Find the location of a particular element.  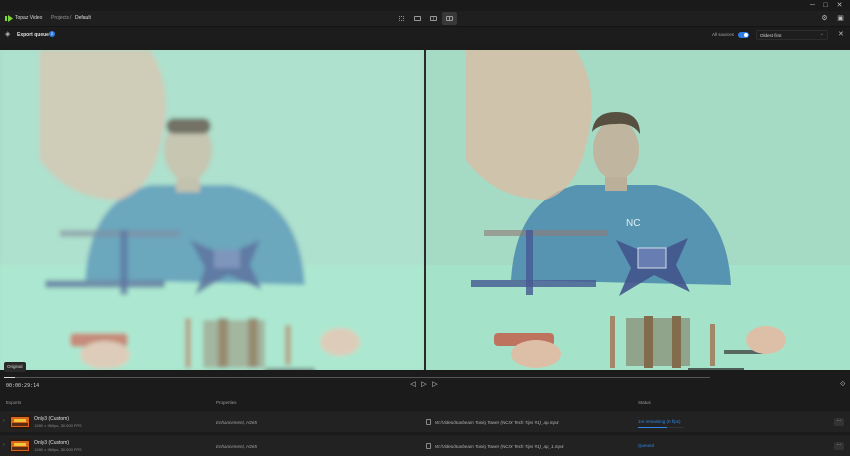

sort-order-select: Oldest first ⌄ is located at coordinates (792, 35).